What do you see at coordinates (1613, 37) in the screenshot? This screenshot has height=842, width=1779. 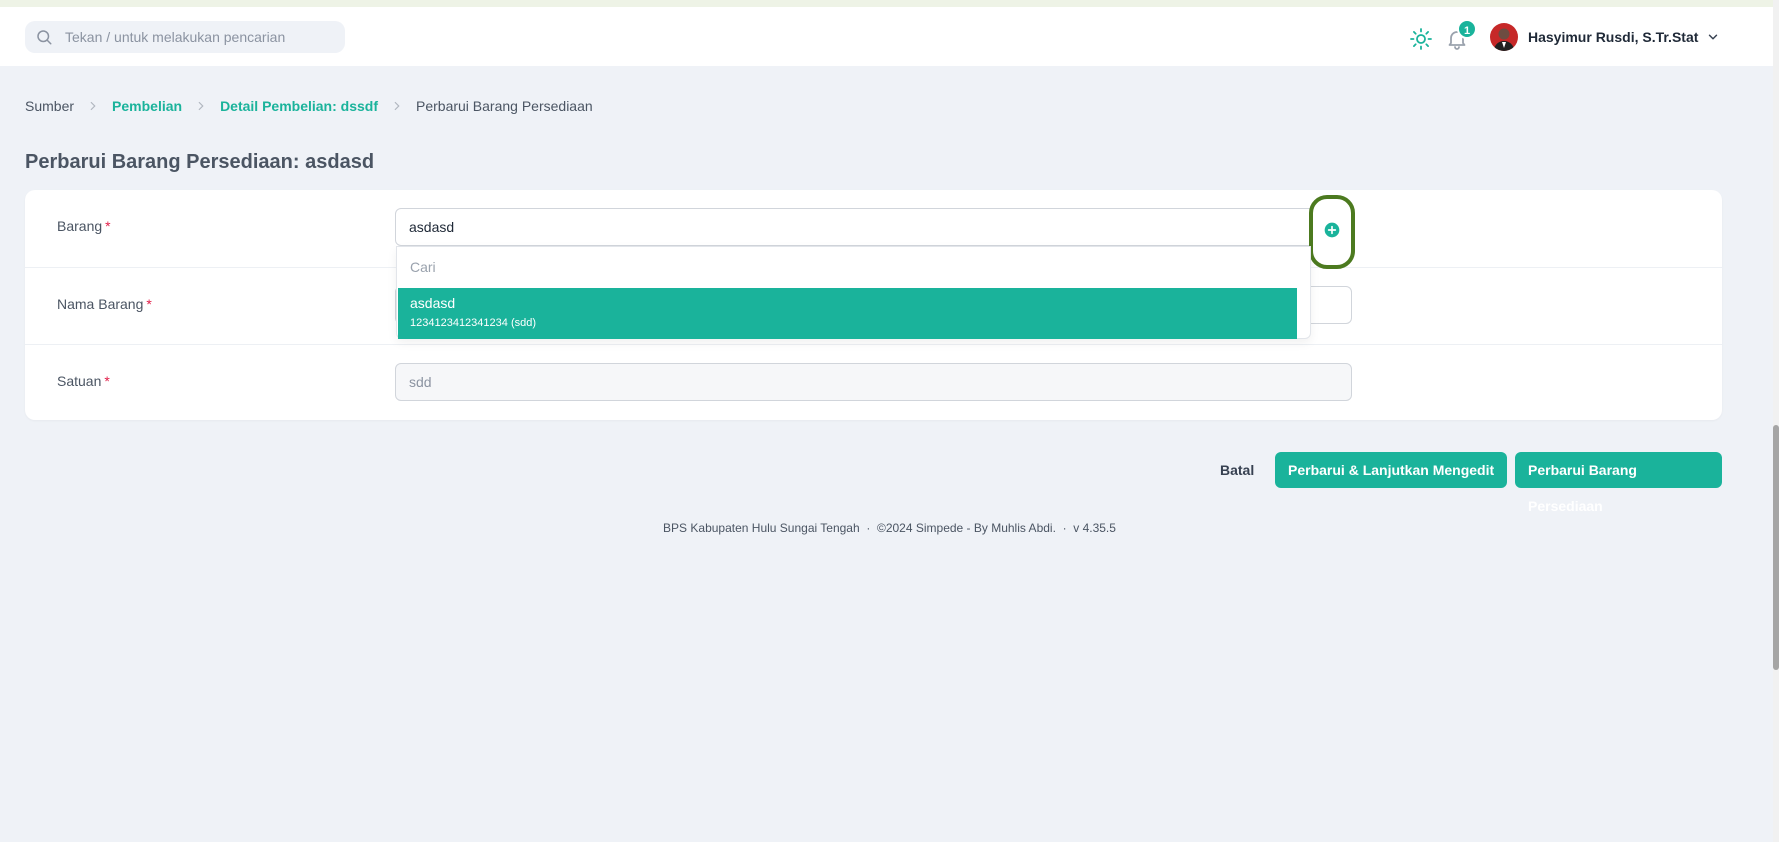 I see `user-name: Hasyimur Rusdi, S.Tr.Stat` at bounding box center [1613, 37].